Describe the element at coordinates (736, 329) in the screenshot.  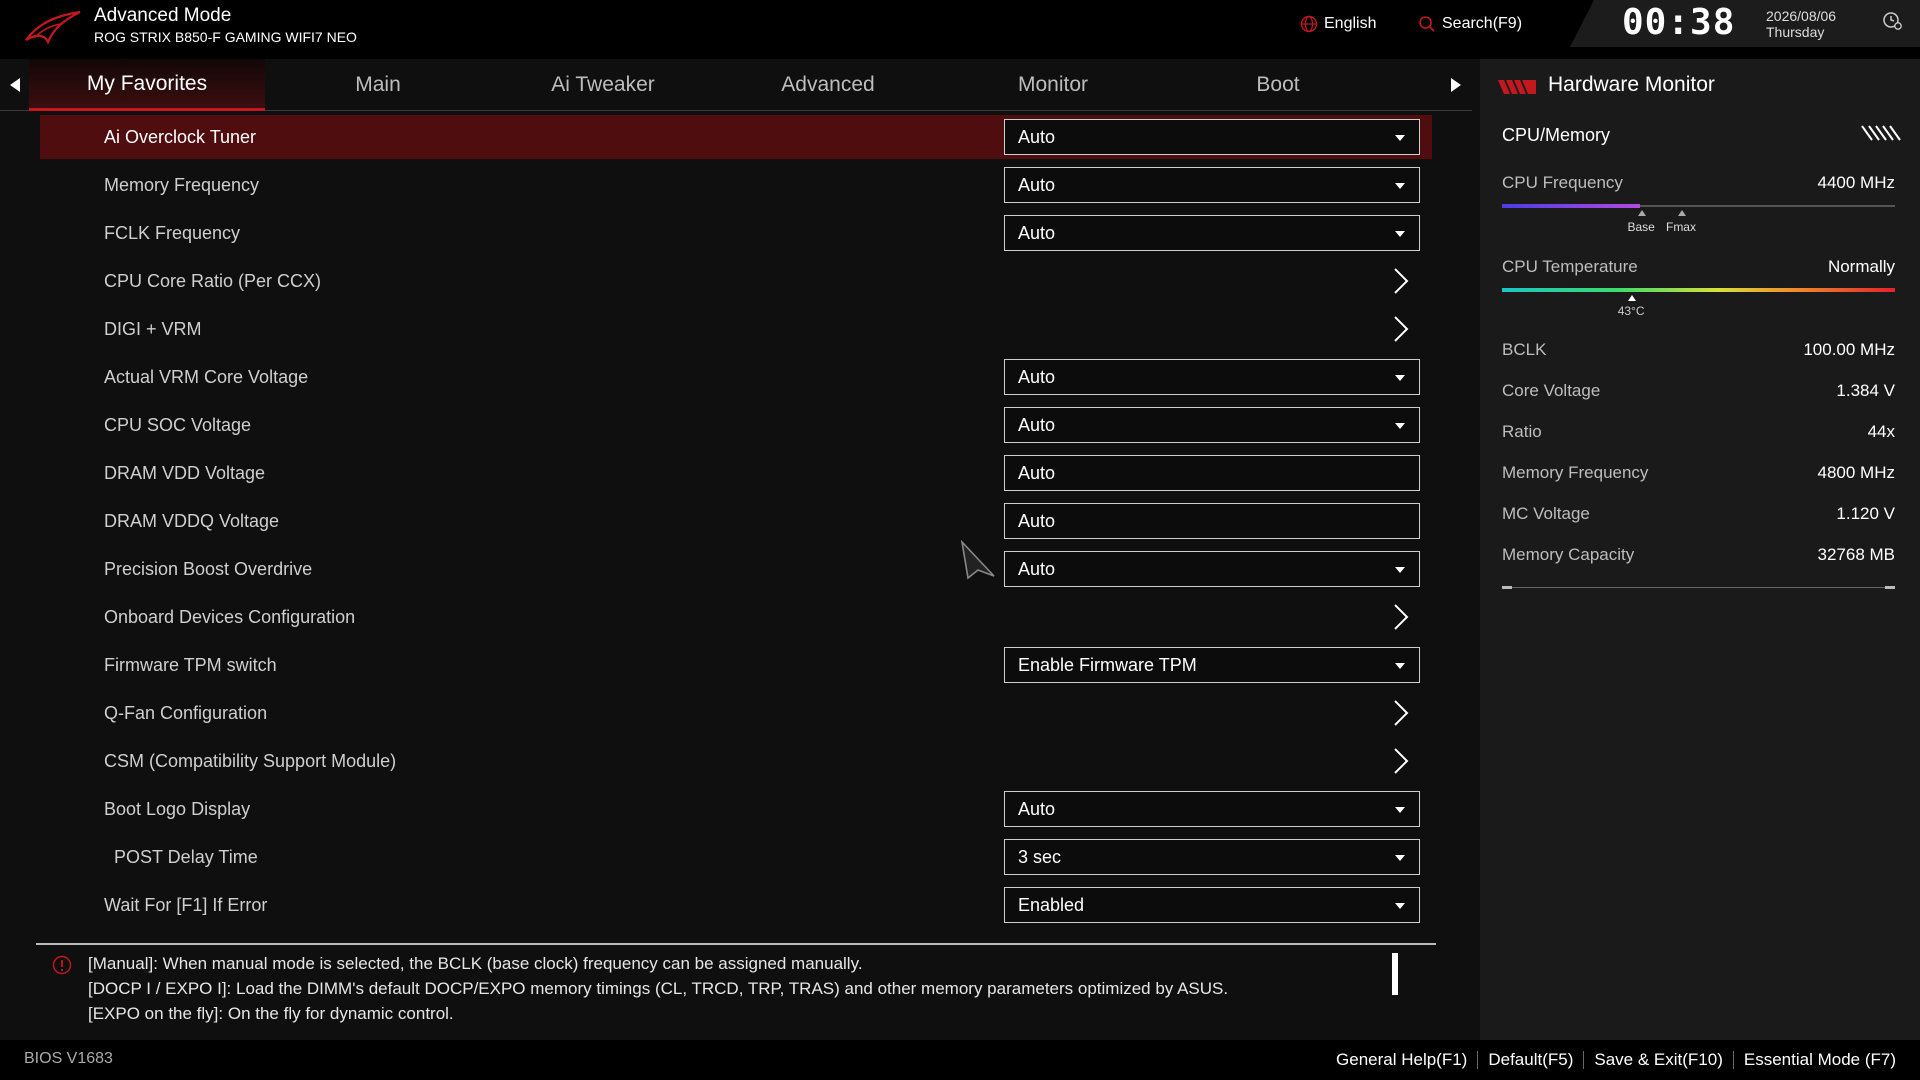
I see `setting-digi-vrm: DIGI + VRM` at that location.